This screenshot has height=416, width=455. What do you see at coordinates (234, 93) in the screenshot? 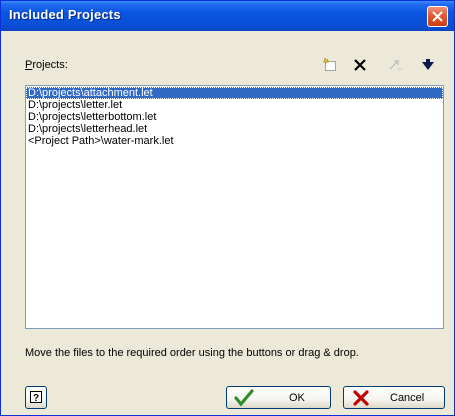
I see `list-item: D:\projects\attachment.let` at bounding box center [234, 93].